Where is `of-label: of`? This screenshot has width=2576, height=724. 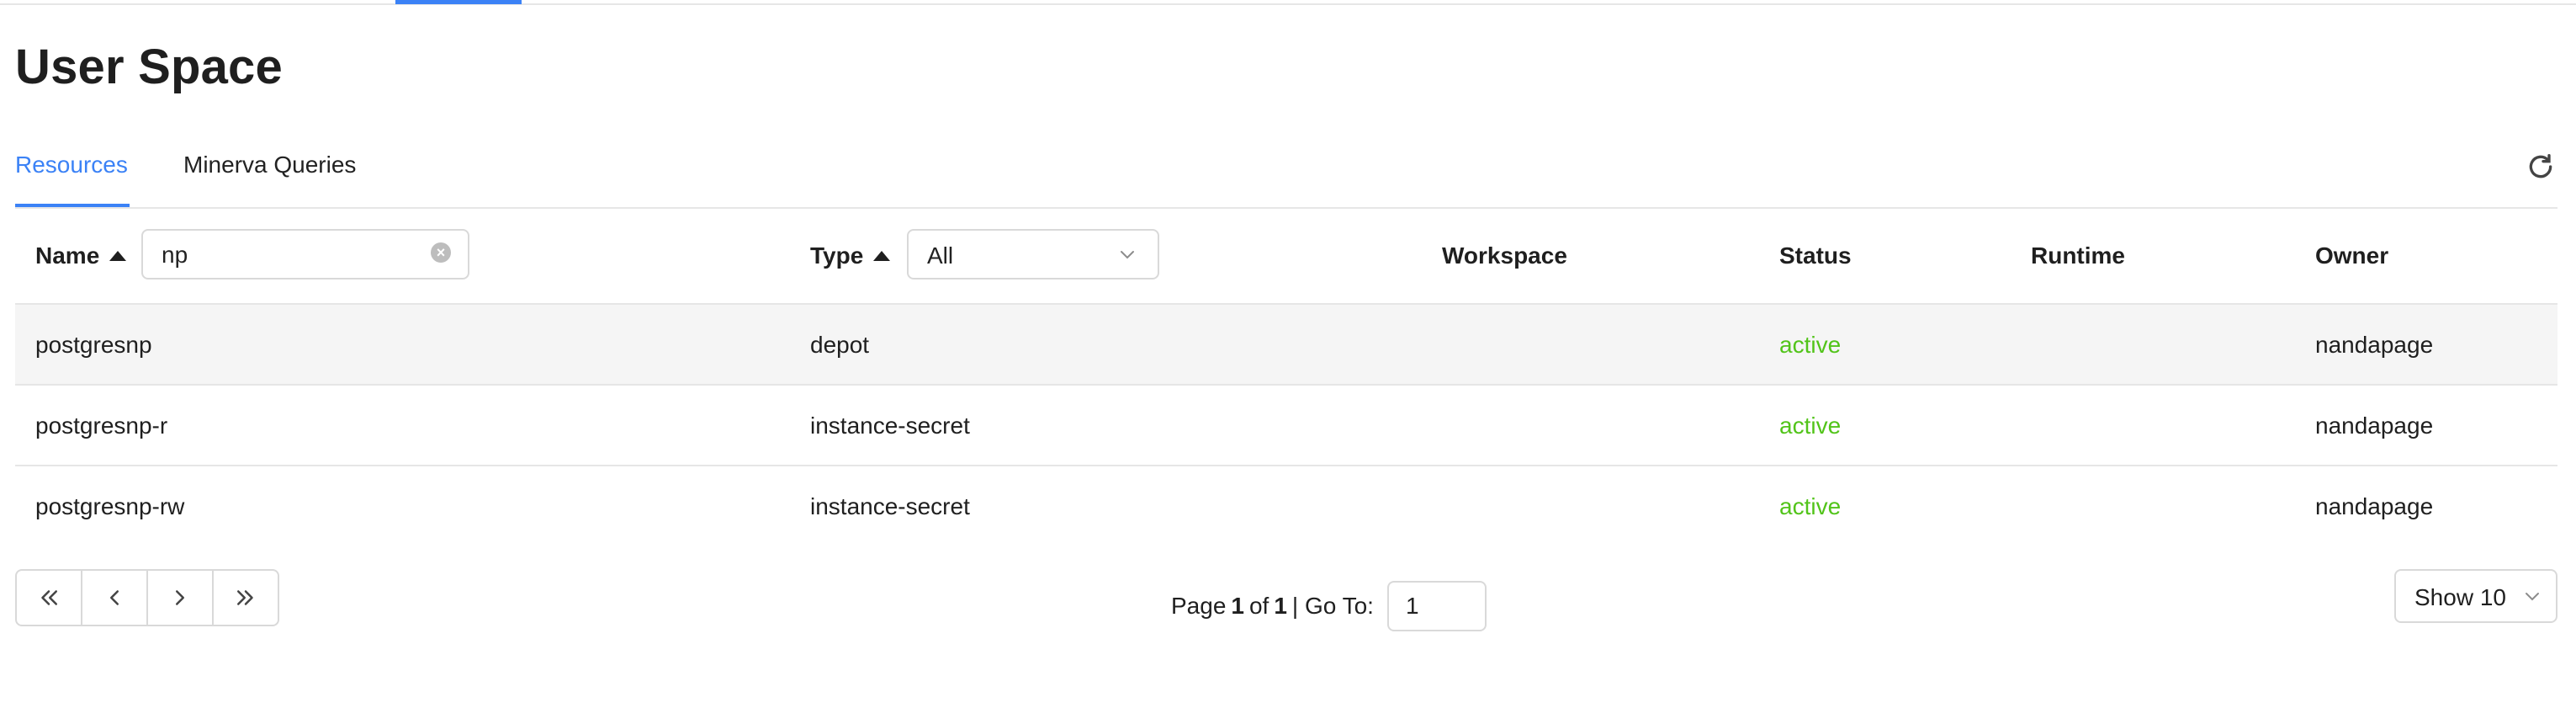 of-label: of is located at coordinates (1258, 606).